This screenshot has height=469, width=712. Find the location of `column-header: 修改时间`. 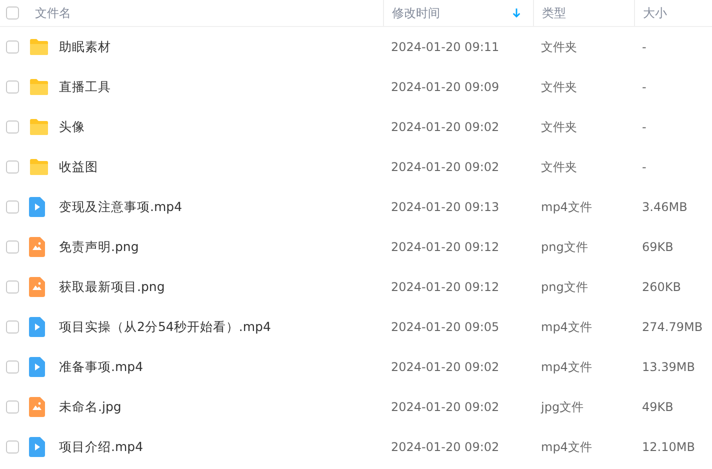

column-header: 修改时间 is located at coordinates (416, 13).